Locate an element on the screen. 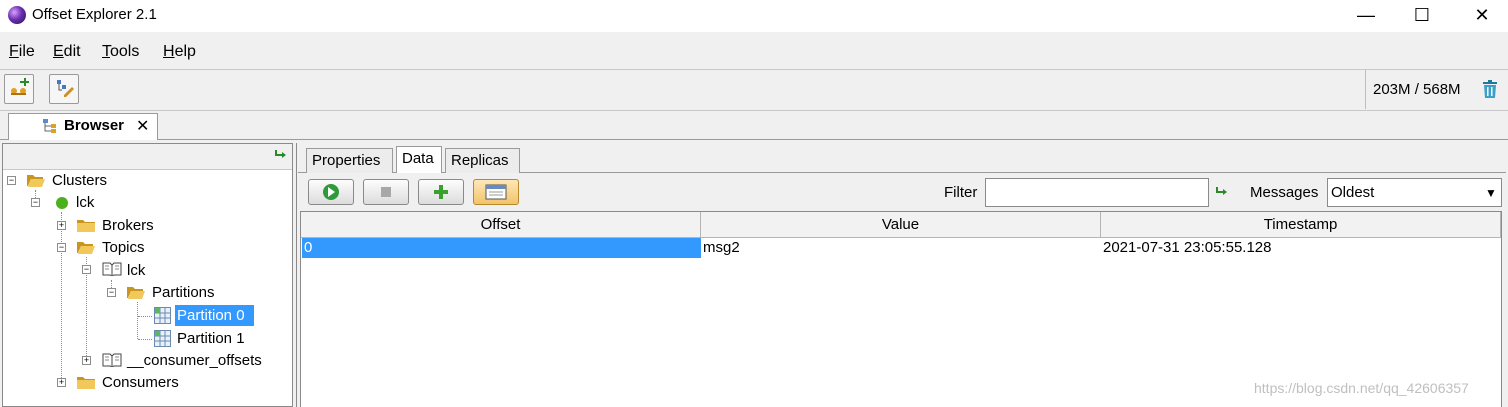 The width and height of the screenshot is (1508, 407). stop-icon is located at coordinates (386, 192).